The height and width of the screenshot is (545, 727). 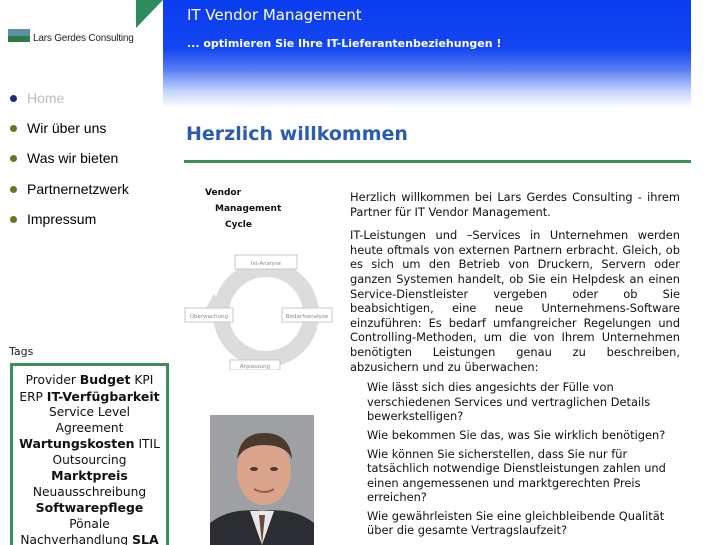 What do you see at coordinates (89, 524) in the screenshot?
I see `tag-link: Pönale` at bounding box center [89, 524].